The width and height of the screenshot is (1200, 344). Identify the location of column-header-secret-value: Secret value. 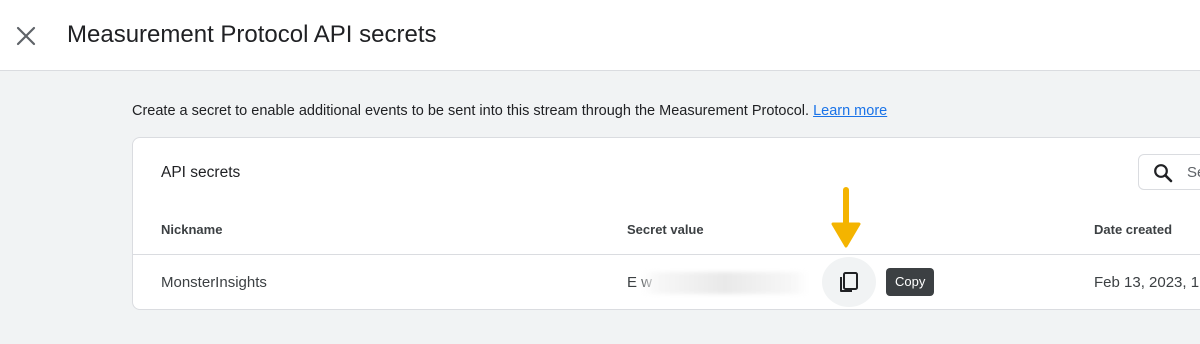
(665, 229).